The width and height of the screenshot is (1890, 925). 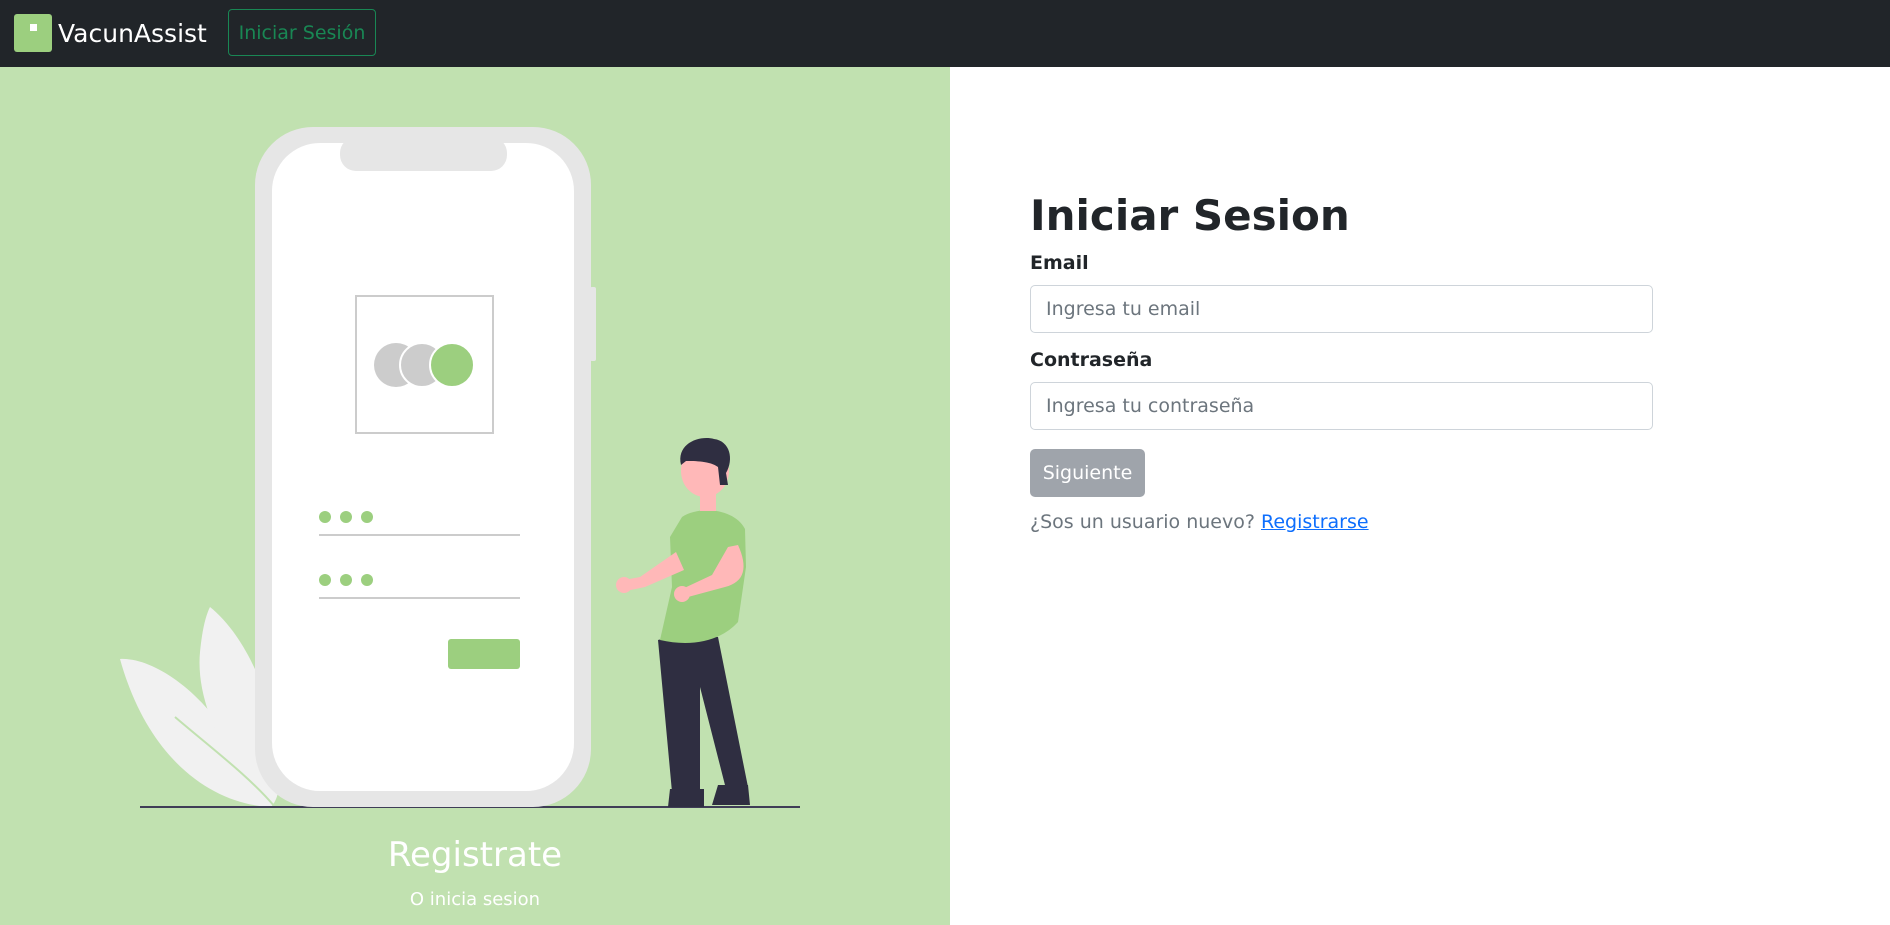 What do you see at coordinates (683, 622) in the screenshot?
I see `person-icon` at bounding box center [683, 622].